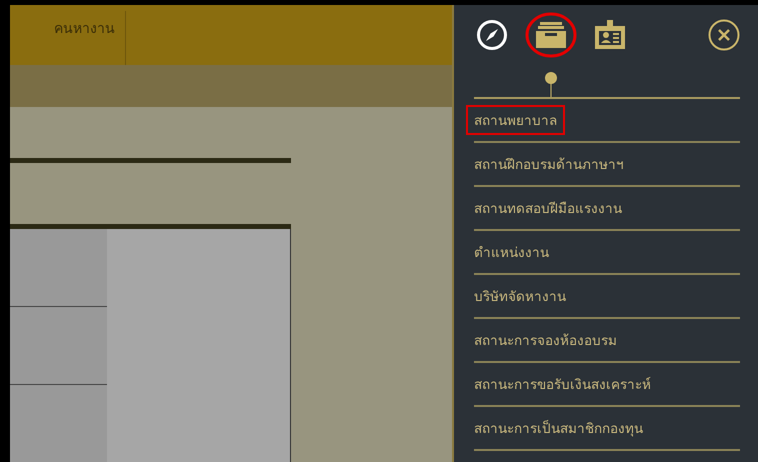 The image size is (758, 462). I want to click on tray-tab, so click(551, 35).